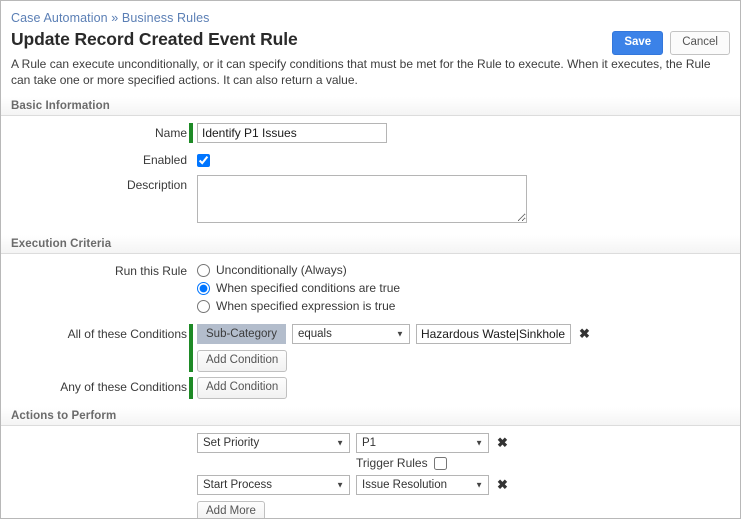  What do you see at coordinates (584, 333) in the screenshot?
I see `remove-condition-icon: ✖` at bounding box center [584, 333].